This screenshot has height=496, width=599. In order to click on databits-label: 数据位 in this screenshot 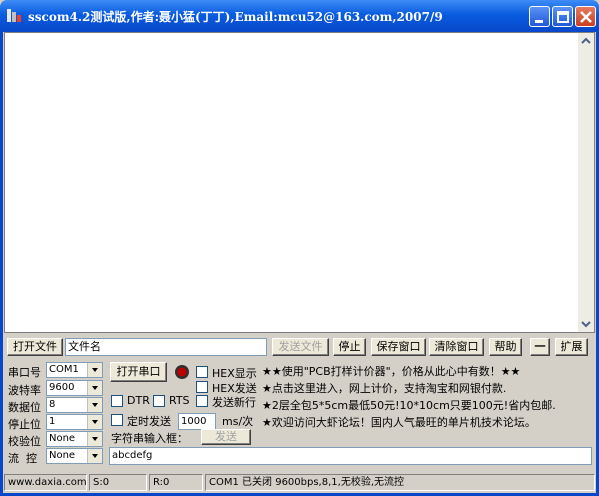, I will do `click(24, 407)`.